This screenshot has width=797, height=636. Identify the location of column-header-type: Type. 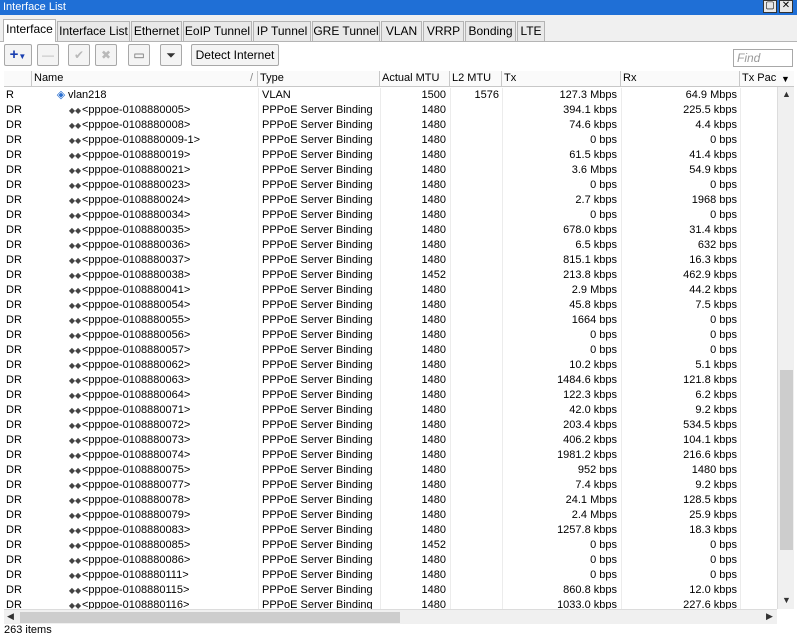
(319, 79).